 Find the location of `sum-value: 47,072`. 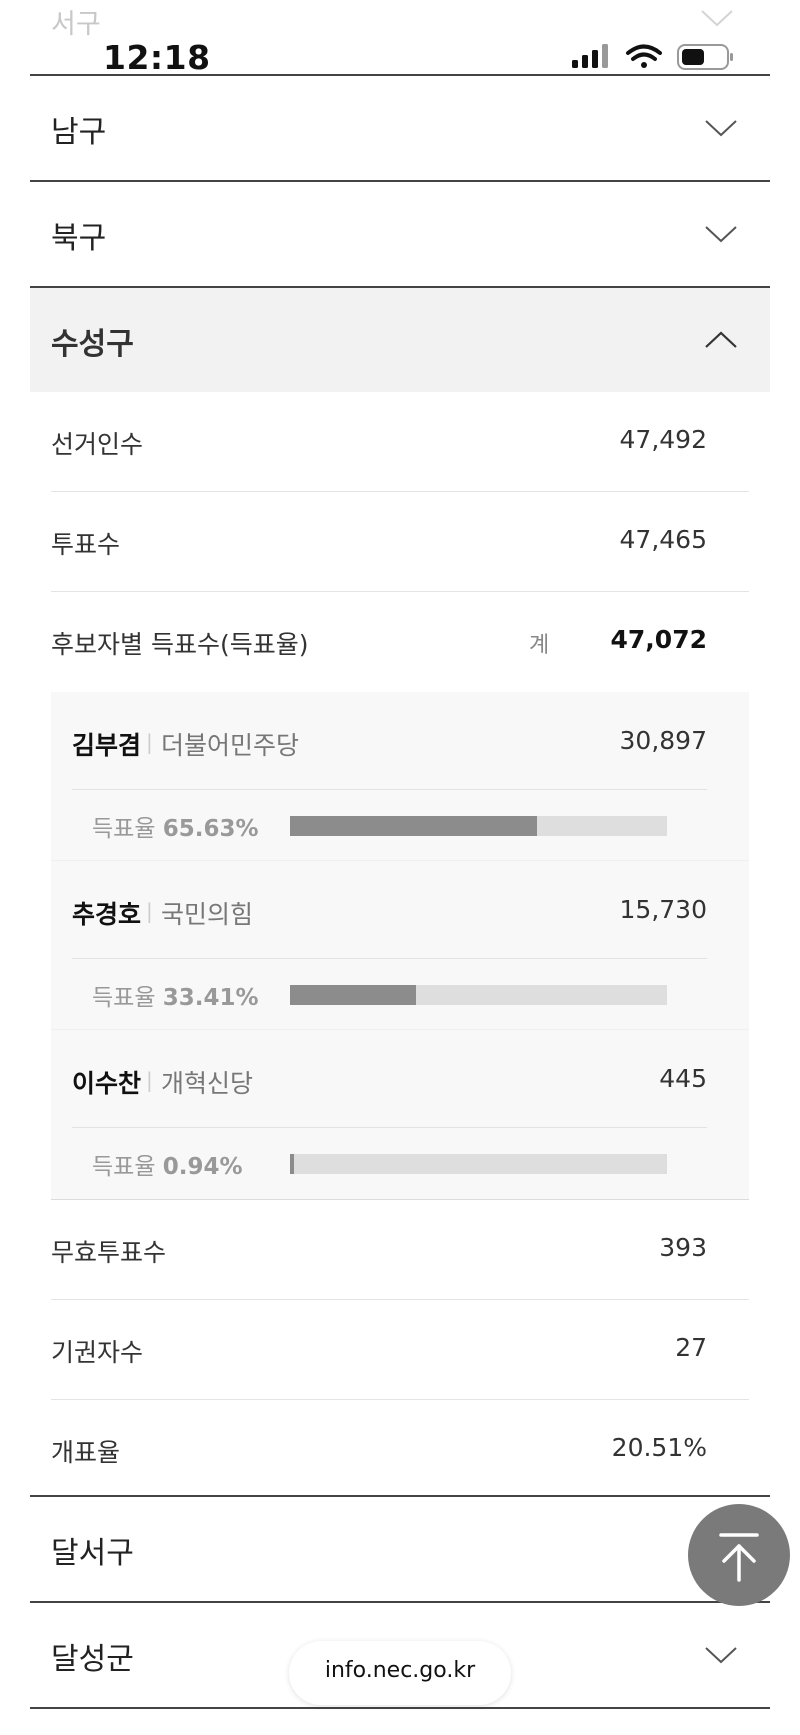

sum-value: 47,072 is located at coordinates (658, 639).